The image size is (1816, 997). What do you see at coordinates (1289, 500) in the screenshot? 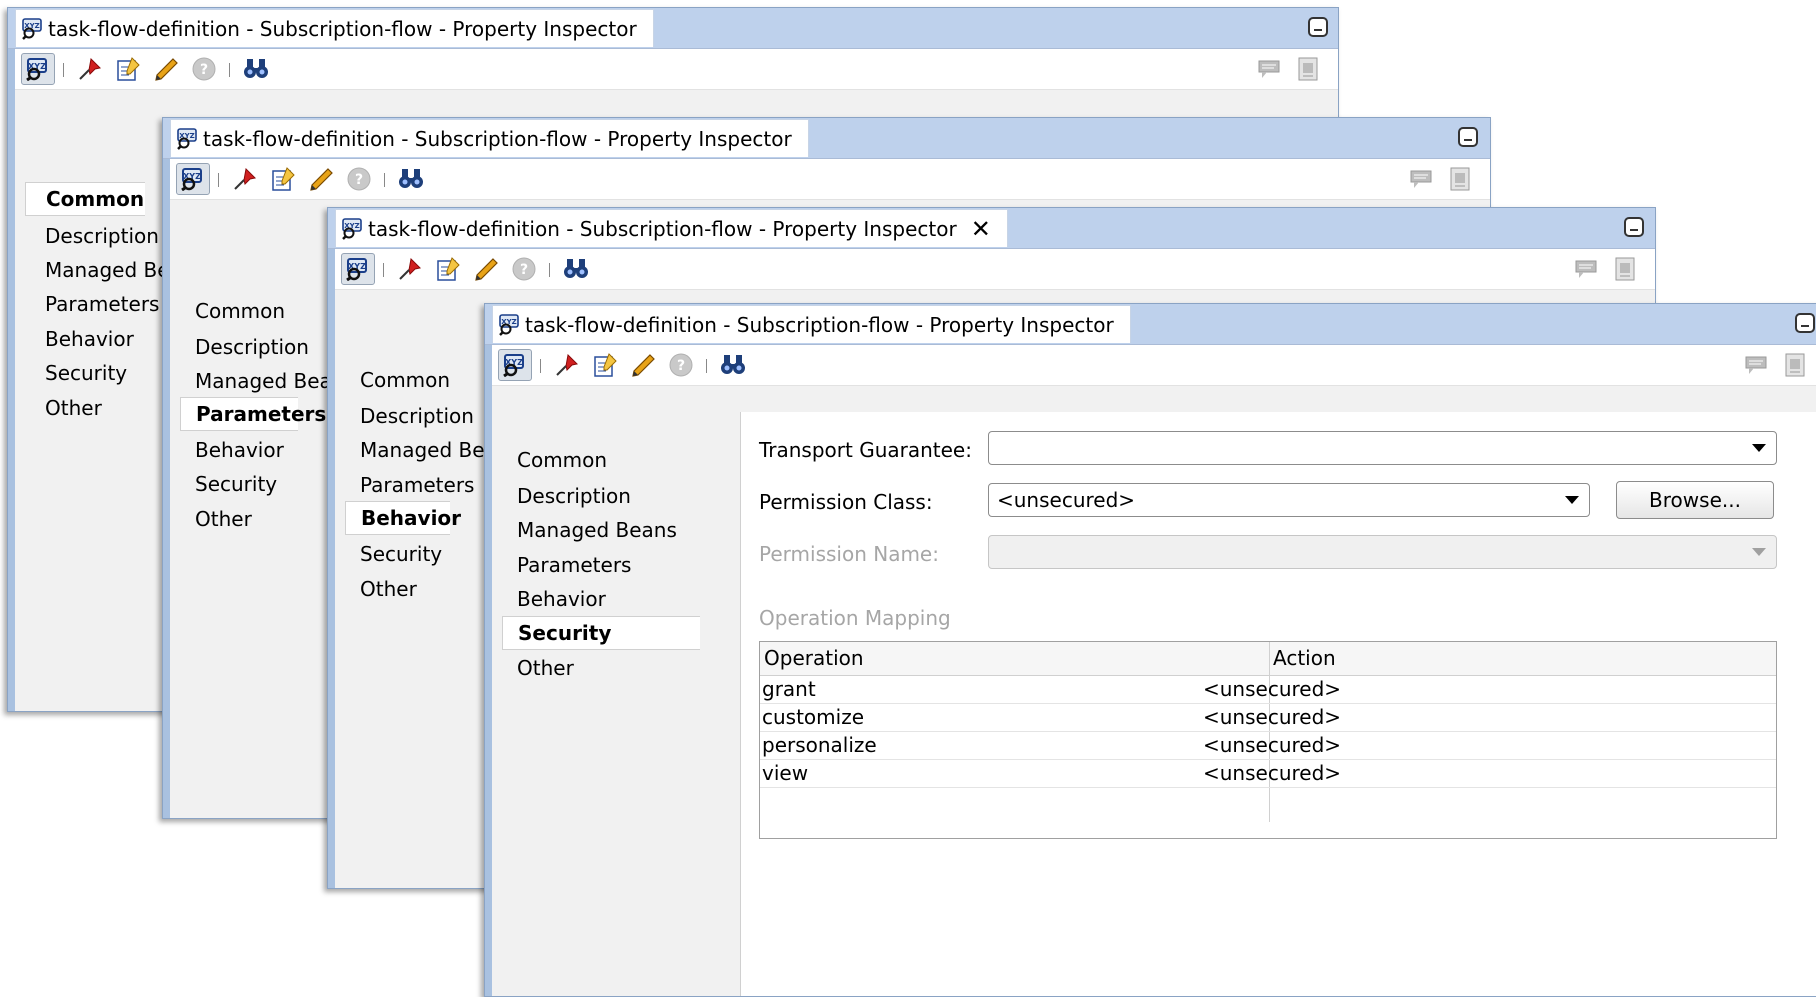
I see `permission-class-combo: <unsecured>` at bounding box center [1289, 500].